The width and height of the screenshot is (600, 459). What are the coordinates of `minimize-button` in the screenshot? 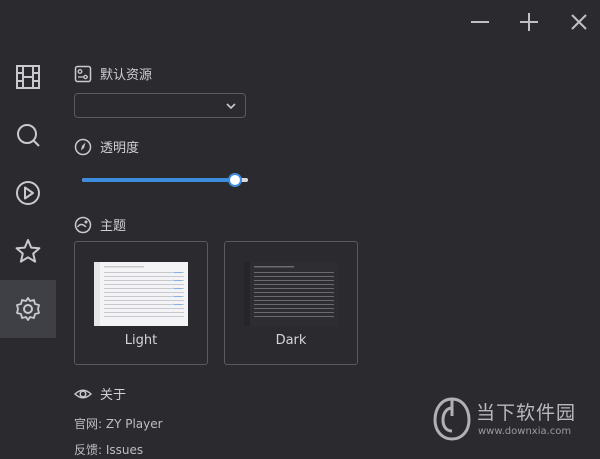 It's located at (480, 22).